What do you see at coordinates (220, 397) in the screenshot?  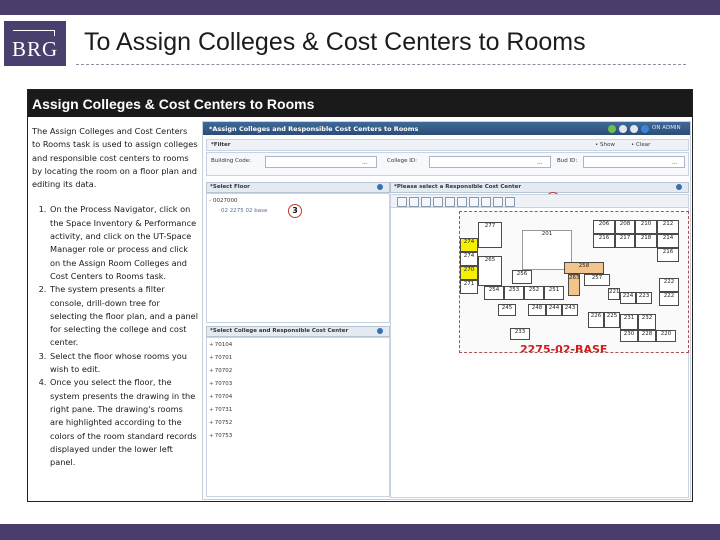 I see `college-tree-item: + 70704` at bounding box center [220, 397].